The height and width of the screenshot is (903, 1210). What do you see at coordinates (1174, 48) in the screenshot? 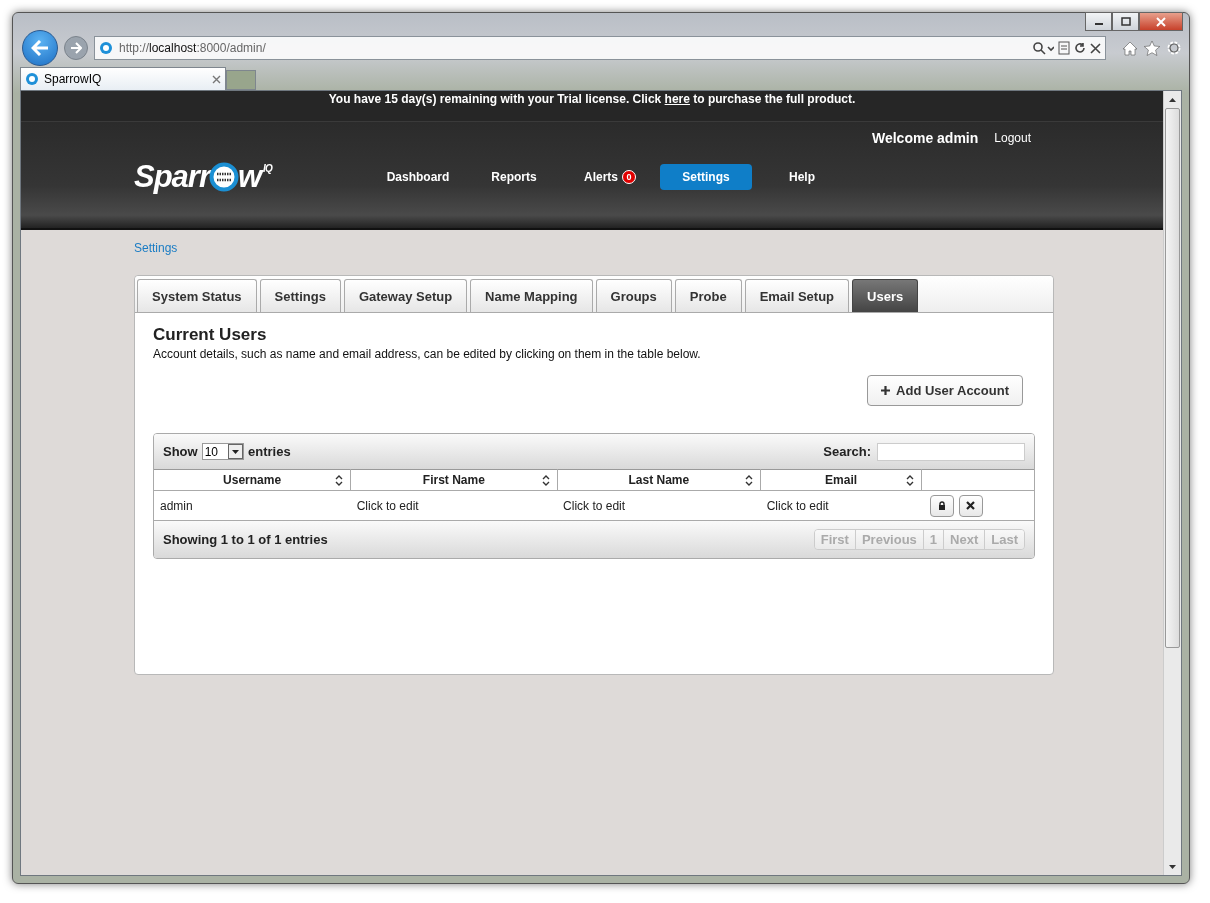
I see `settings-icon` at bounding box center [1174, 48].